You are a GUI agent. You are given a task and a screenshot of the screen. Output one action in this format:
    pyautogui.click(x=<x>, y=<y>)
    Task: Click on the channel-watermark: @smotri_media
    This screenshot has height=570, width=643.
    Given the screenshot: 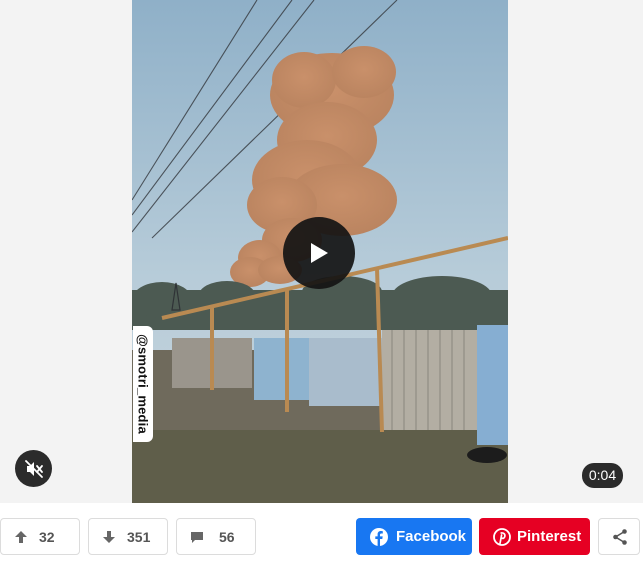 What is the action you would take?
    pyautogui.click(x=143, y=384)
    